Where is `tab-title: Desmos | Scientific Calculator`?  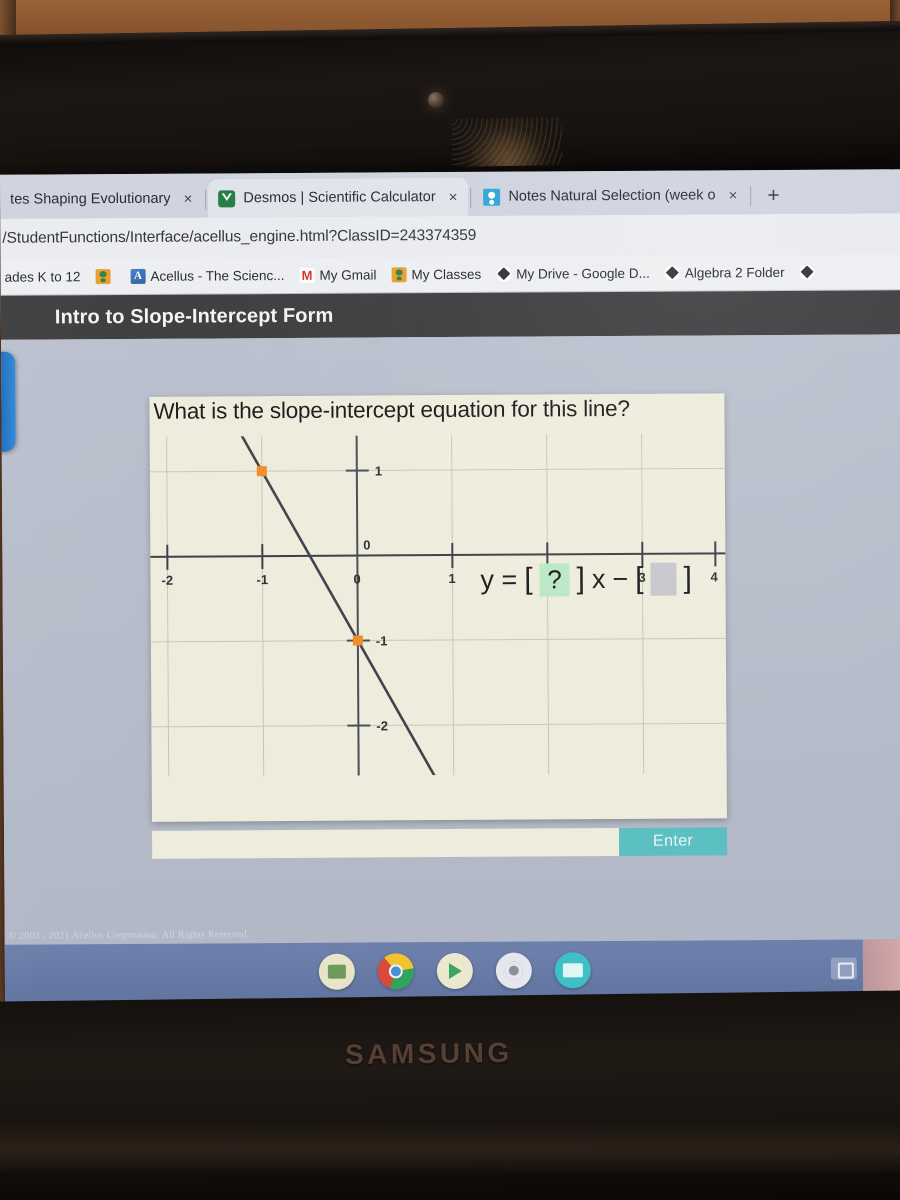 tab-title: Desmos | Scientific Calculator is located at coordinates (339, 198).